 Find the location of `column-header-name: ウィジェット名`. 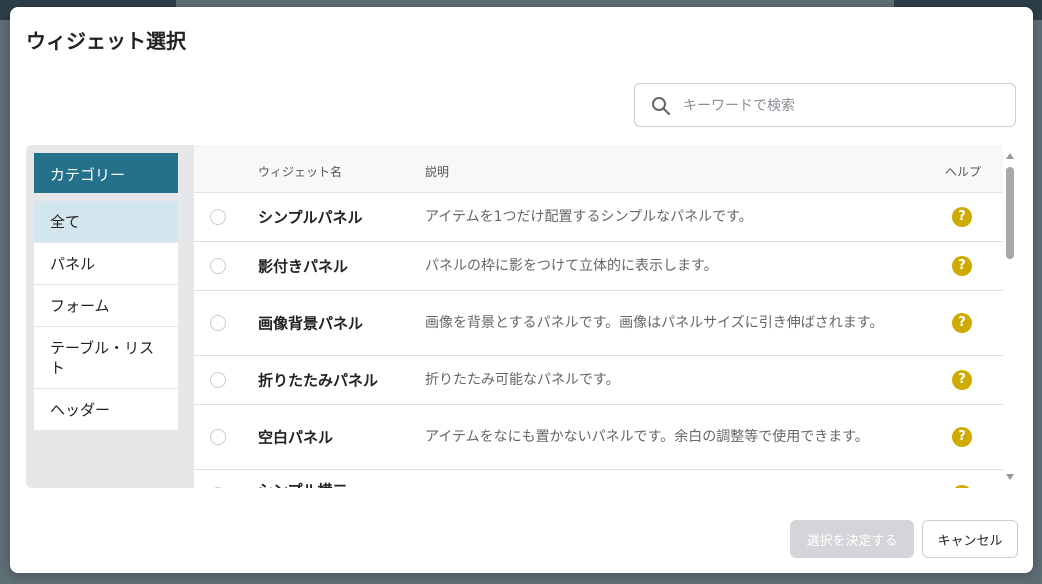

column-header-name: ウィジェット名 is located at coordinates (300, 172).